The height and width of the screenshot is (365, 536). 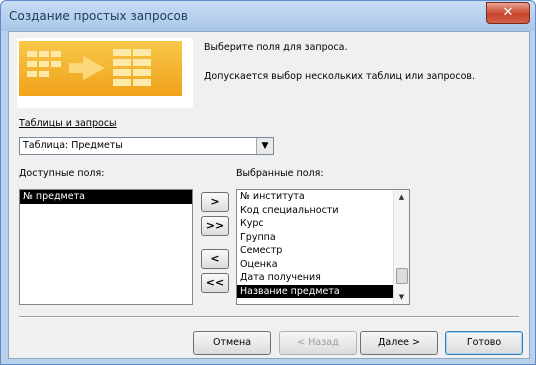 What do you see at coordinates (323, 211) in the screenshot?
I see `list-item: Код специальности` at bounding box center [323, 211].